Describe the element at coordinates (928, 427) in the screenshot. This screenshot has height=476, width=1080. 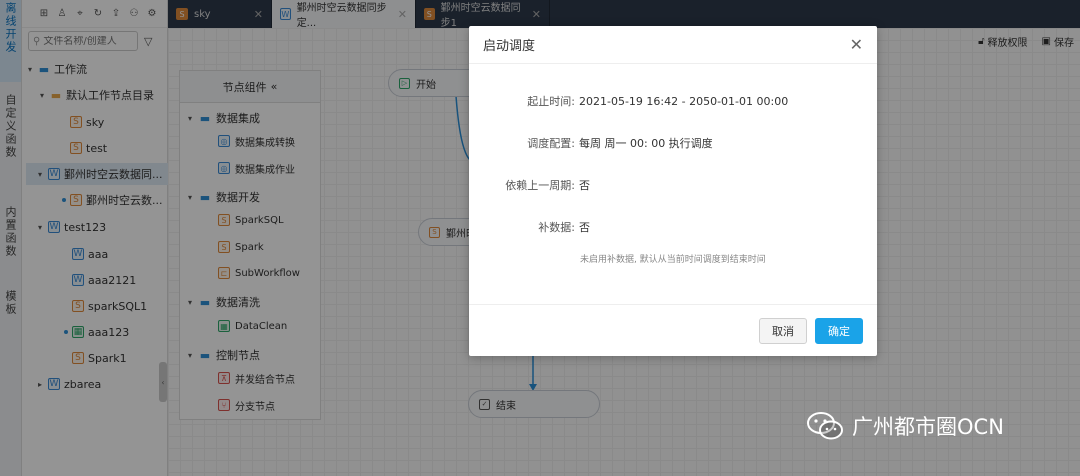
I see `watermark-text: 广州都市圈OCN` at that location.